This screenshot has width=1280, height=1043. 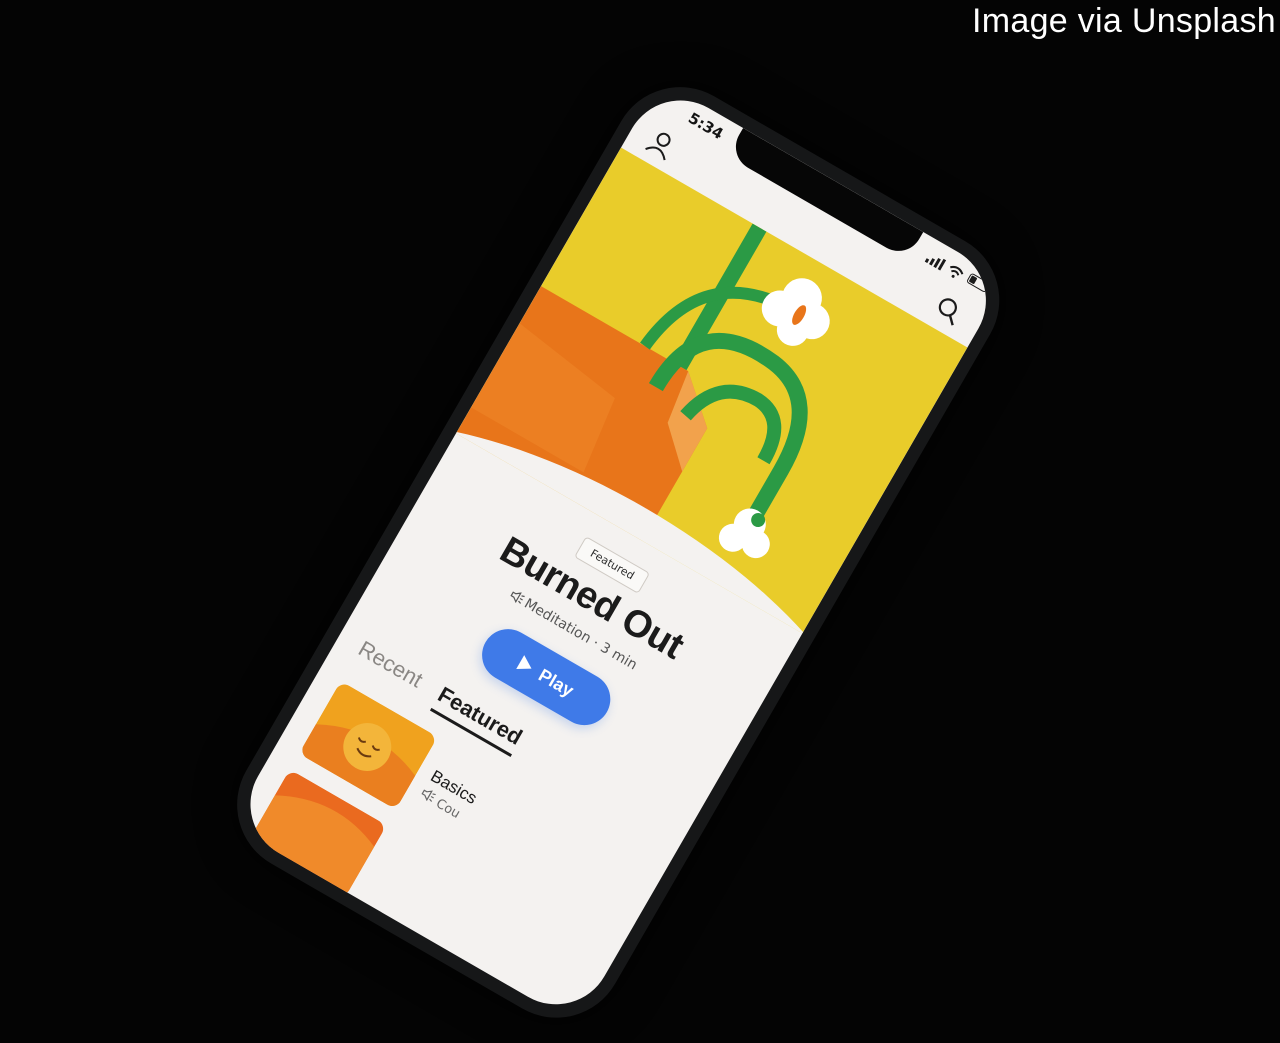 I want to click on status-time: 5:34, so click(x=706, y=126).